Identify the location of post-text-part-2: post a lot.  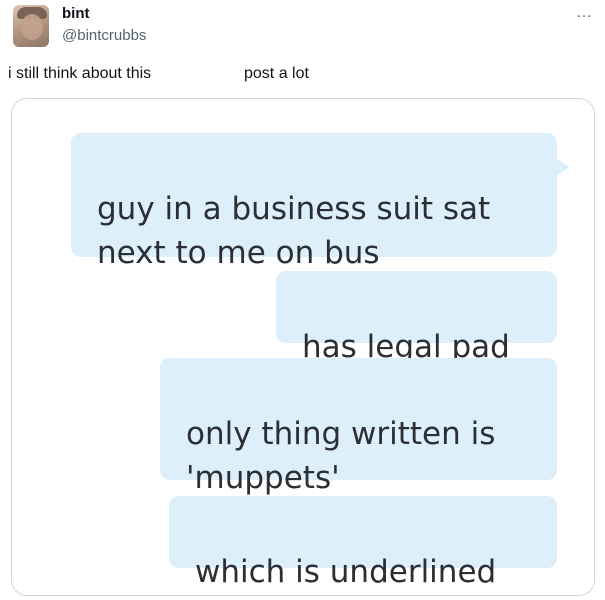
(276, 73).